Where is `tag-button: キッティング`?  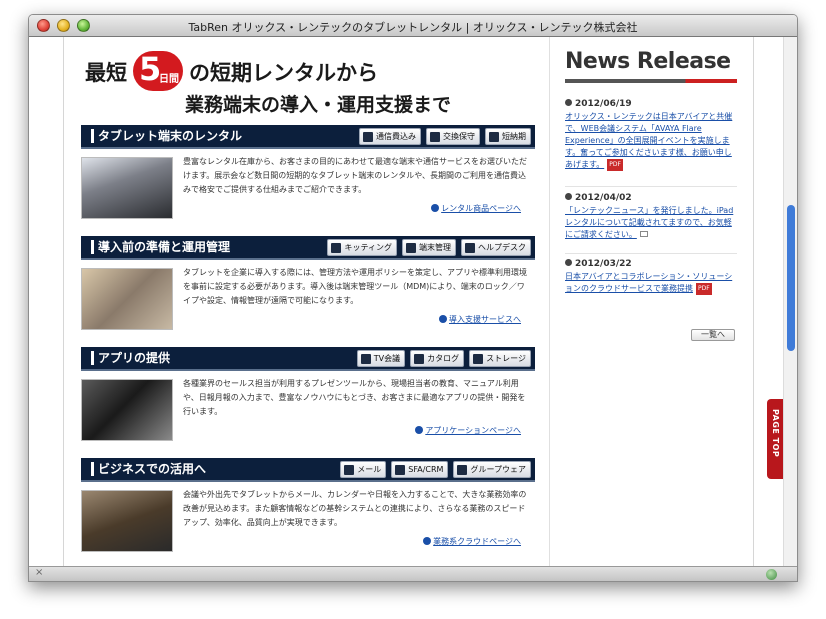 tag-button: キッティング is located at coordinates (362, 247).